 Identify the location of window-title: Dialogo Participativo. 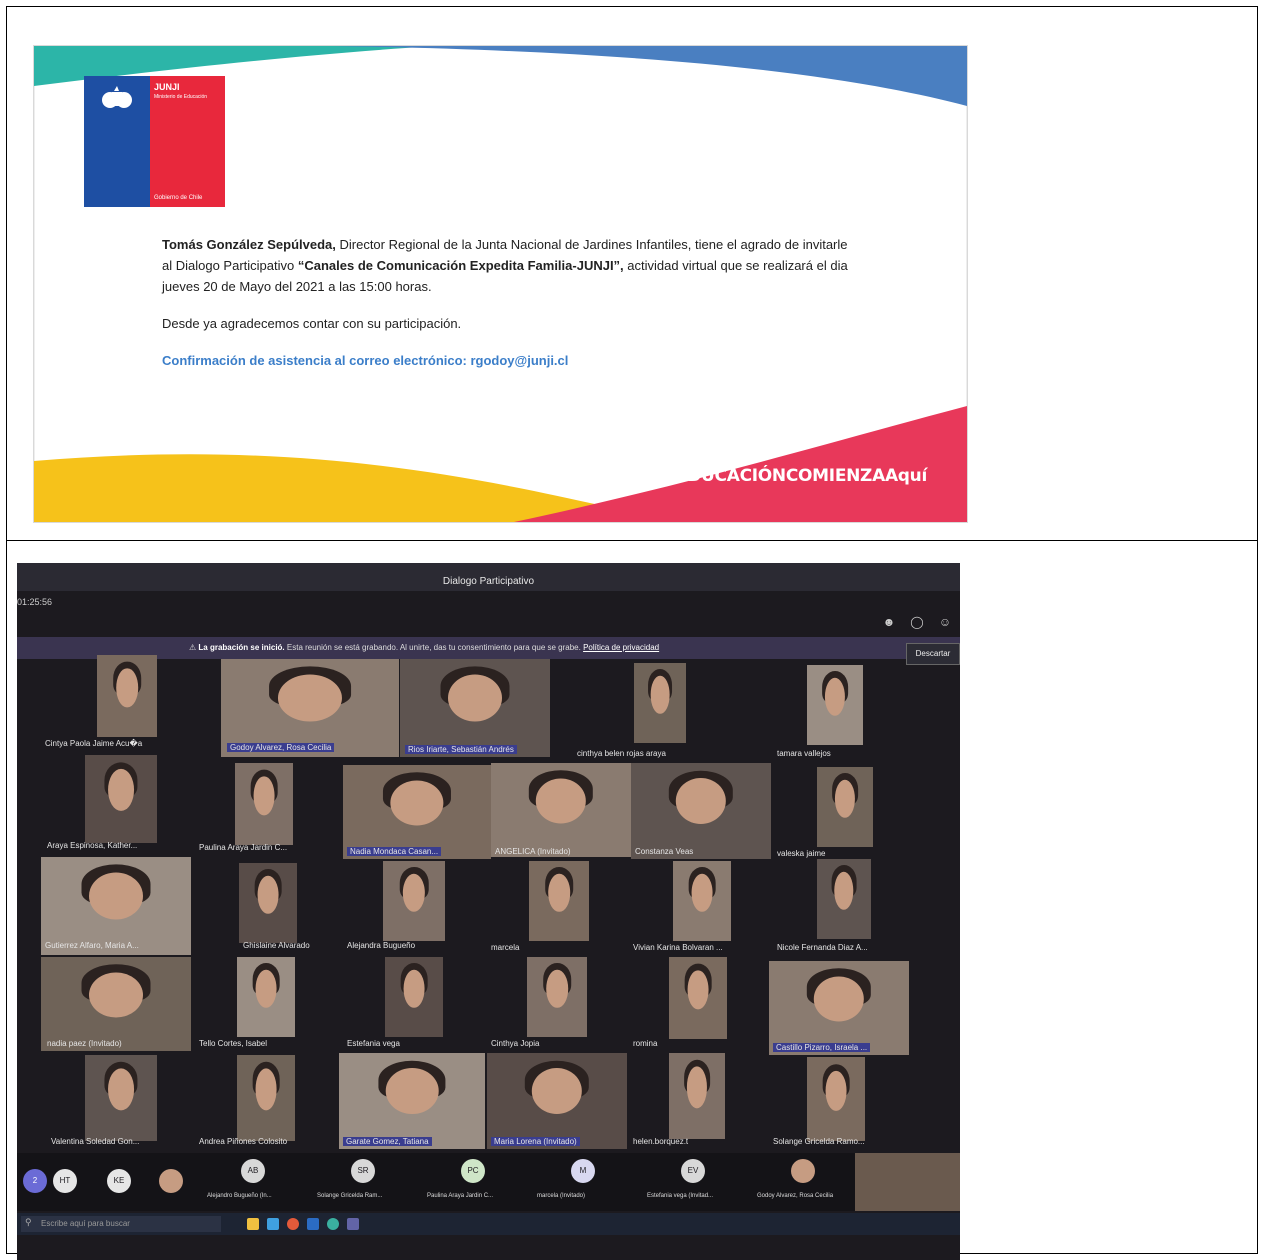
(488, 577).